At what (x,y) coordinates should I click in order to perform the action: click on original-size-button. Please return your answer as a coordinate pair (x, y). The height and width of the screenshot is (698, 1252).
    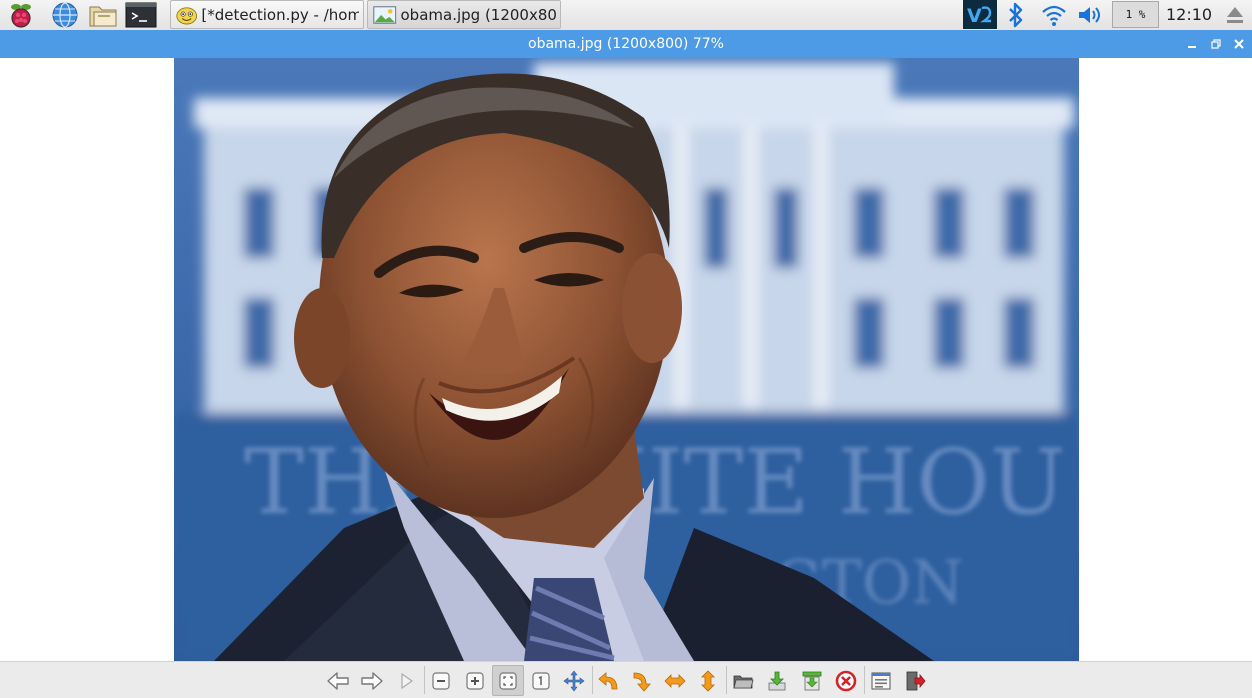
    Looking at the image, I should click on (541, 680).